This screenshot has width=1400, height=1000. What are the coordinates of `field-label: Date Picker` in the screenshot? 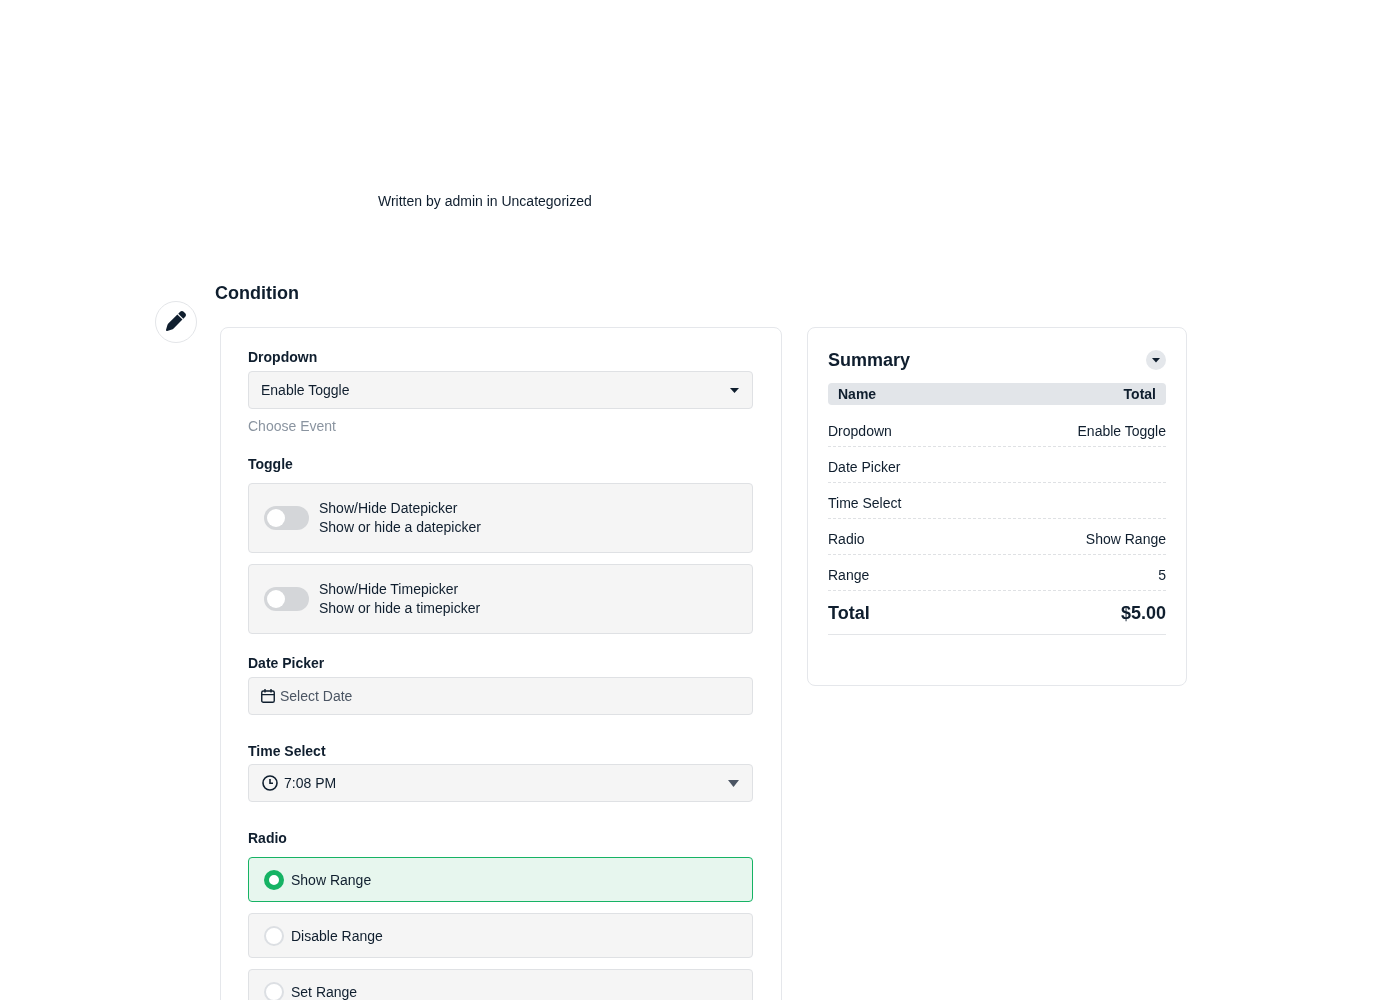 It's located at (286, 663).